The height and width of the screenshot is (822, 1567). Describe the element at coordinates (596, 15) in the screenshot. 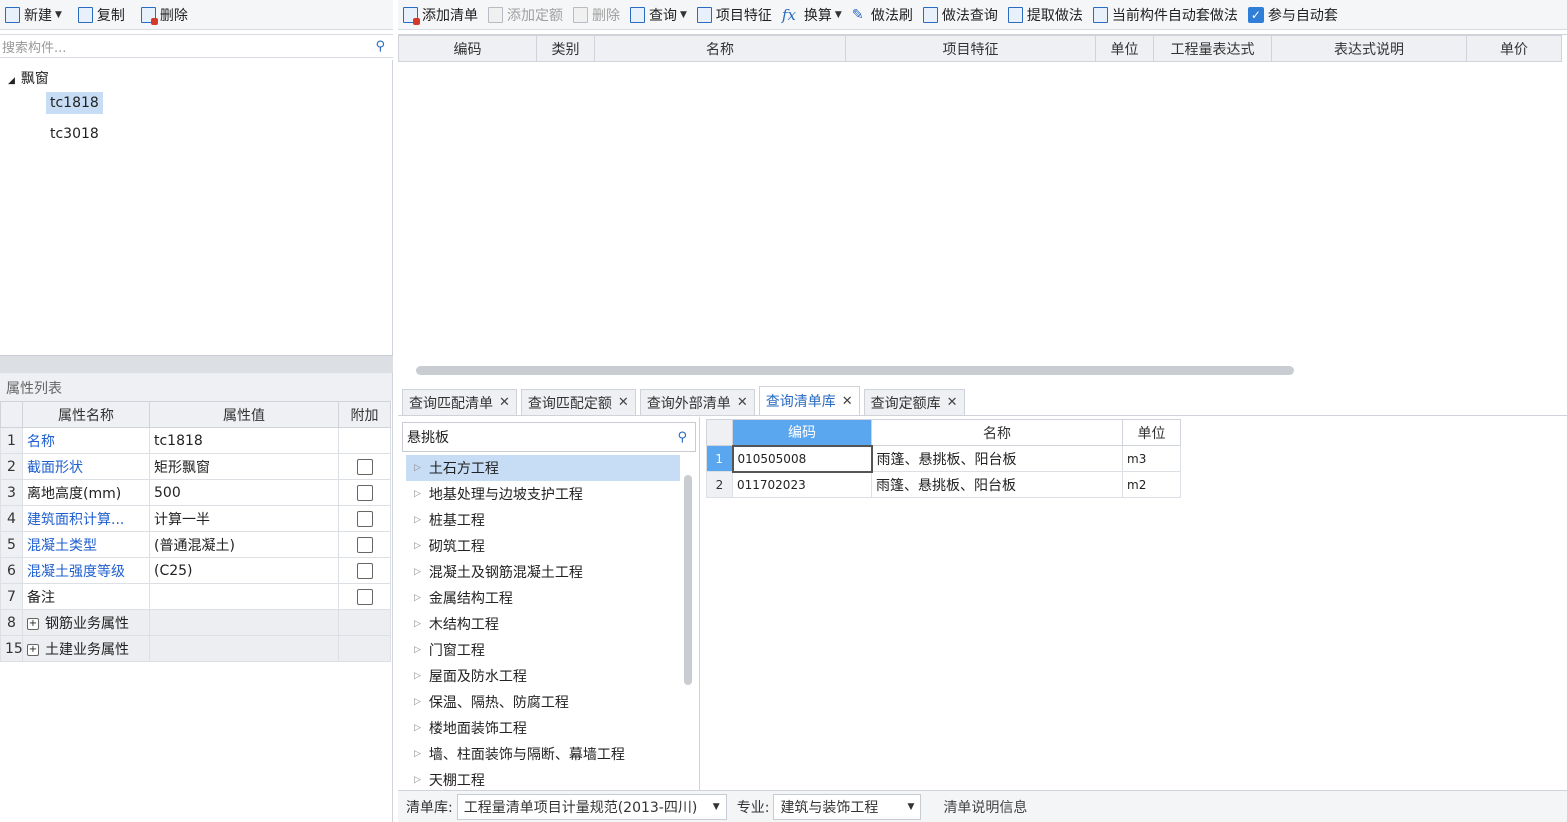

I see `delete-item-button: 删除` at that location.